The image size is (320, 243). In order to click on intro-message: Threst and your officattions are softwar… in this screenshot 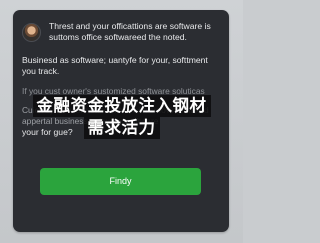, I will do `click(130, 31)`.